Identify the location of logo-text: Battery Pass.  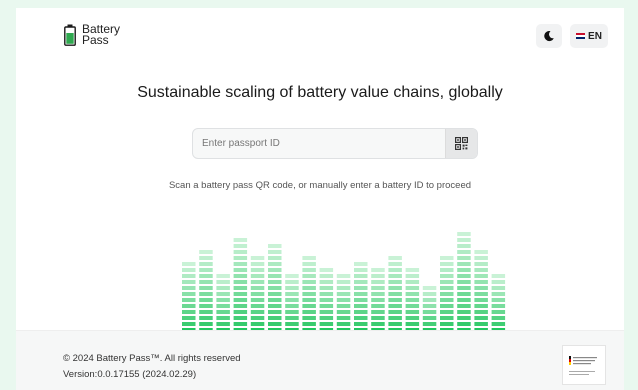
(101, 35).